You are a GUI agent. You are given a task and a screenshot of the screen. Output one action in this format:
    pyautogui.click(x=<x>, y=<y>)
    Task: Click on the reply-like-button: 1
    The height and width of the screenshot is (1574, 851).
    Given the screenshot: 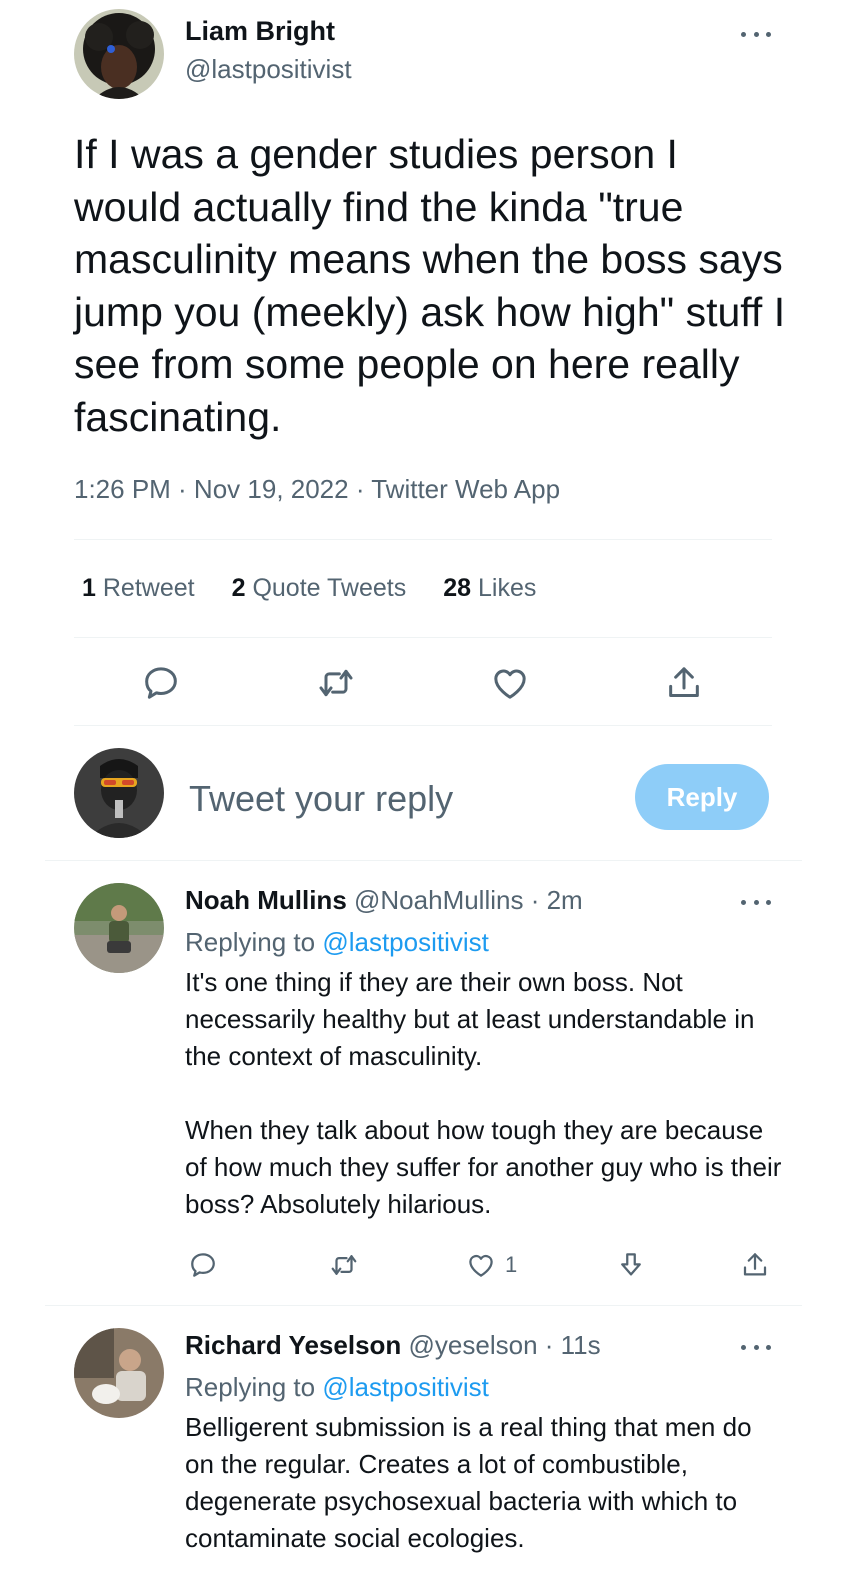 What is the action you would take?
    pyautogui.click(x=491, y=1265)
    